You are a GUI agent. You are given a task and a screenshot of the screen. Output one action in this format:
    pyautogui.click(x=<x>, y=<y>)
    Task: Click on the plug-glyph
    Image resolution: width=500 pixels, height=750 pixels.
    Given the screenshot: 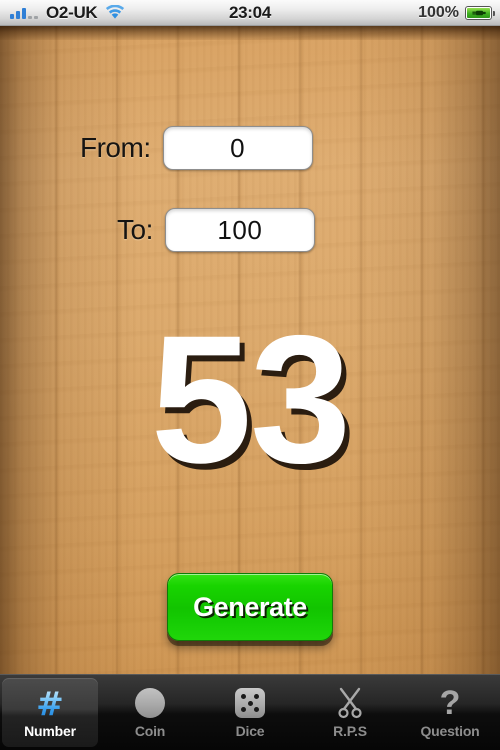 What is the action you would take?
    pyautogui.click(x=478, y=12)
    